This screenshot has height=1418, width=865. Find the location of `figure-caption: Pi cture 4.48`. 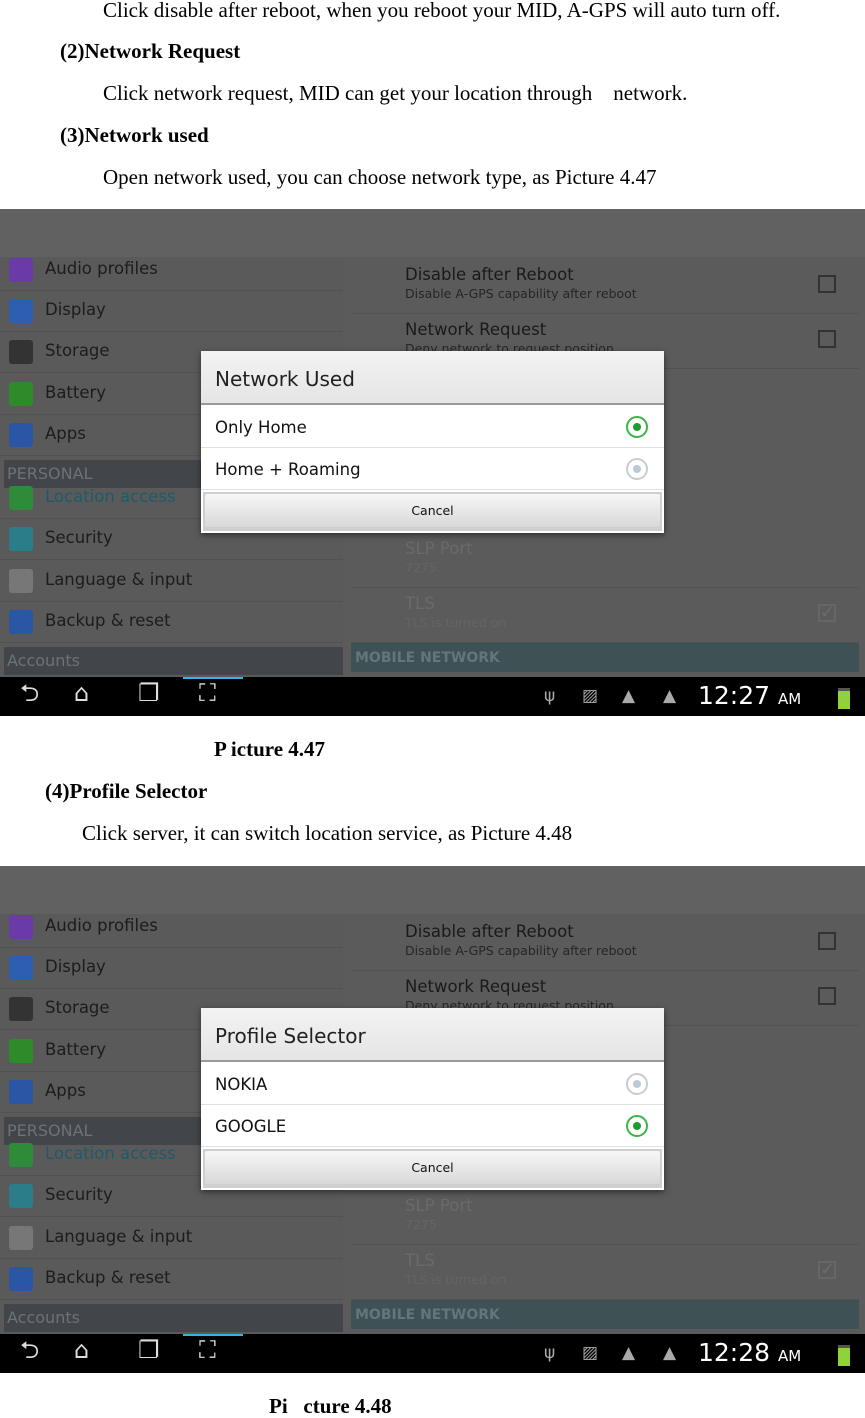

figure-caption: Pi cture 4.48 is located at coordinates (330, 1406).